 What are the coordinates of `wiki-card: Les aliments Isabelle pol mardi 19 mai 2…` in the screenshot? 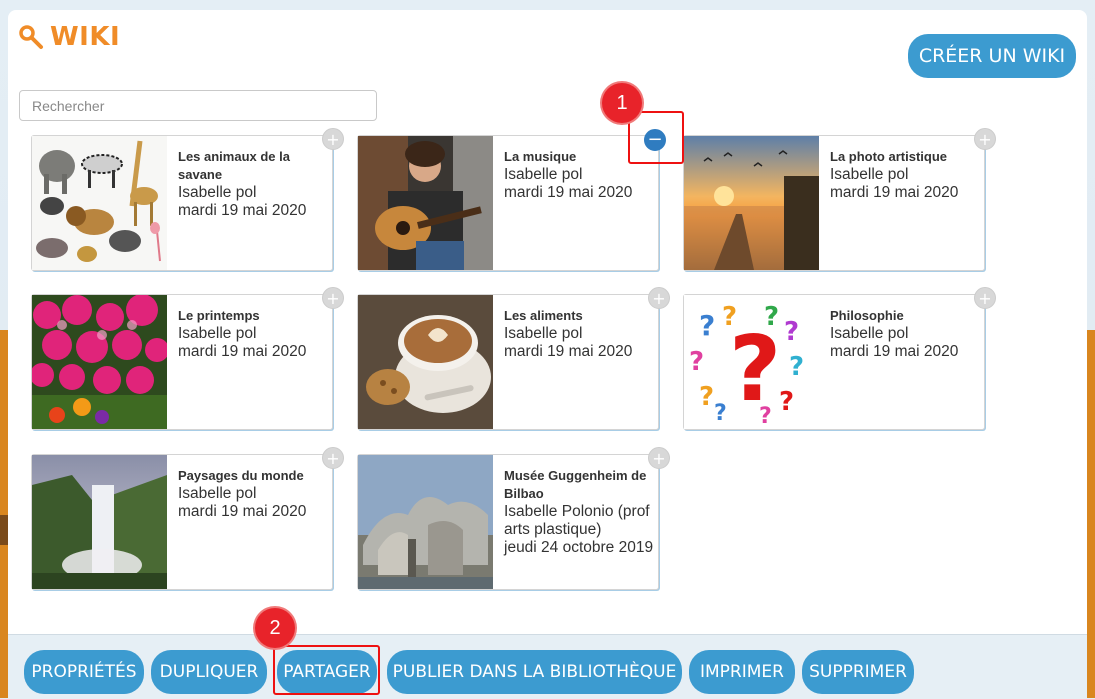 It's located at (513, 358).